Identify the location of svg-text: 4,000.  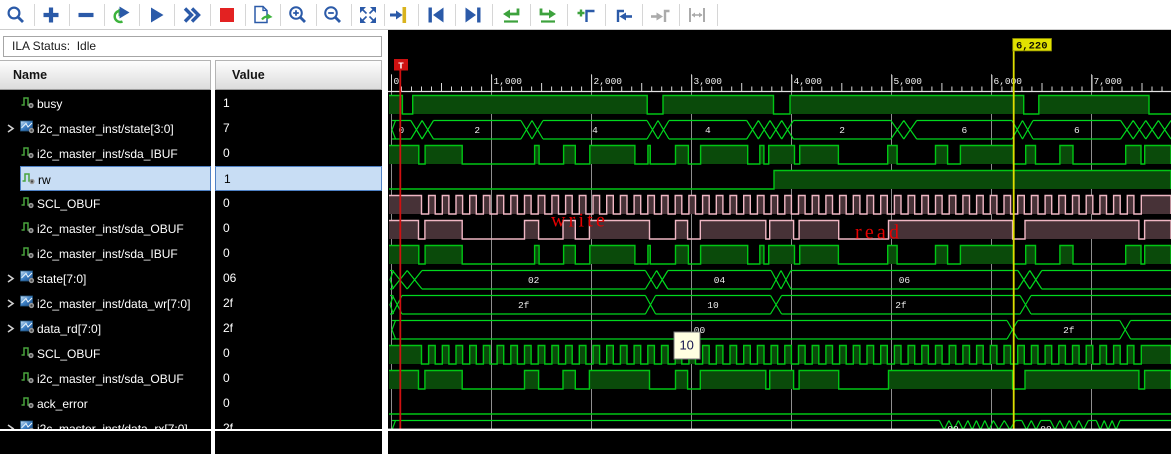
(808, 81).